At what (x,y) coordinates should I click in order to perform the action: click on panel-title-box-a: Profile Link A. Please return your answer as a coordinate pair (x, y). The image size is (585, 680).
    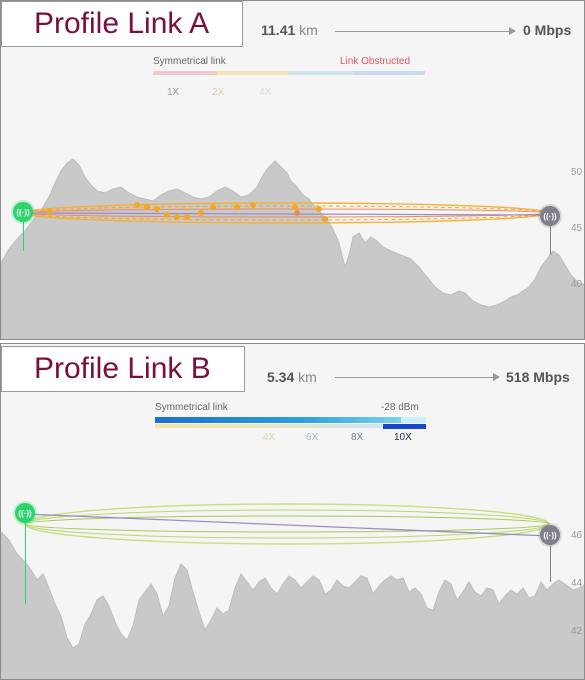
    Looking at the image, I should click on (122, 24).